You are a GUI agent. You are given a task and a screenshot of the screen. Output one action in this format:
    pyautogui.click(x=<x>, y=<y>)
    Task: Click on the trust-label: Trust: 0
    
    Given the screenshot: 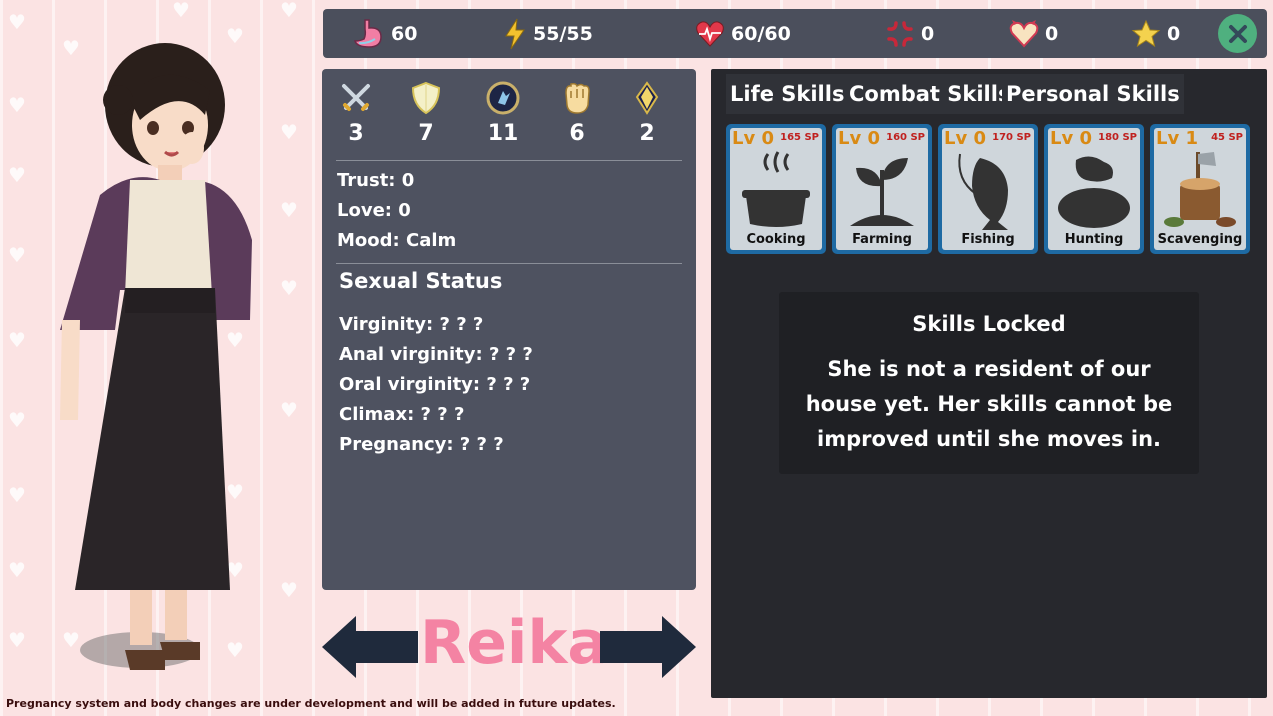 What is the action you would take?
    pyautogui.click(x=376, y=180)
    